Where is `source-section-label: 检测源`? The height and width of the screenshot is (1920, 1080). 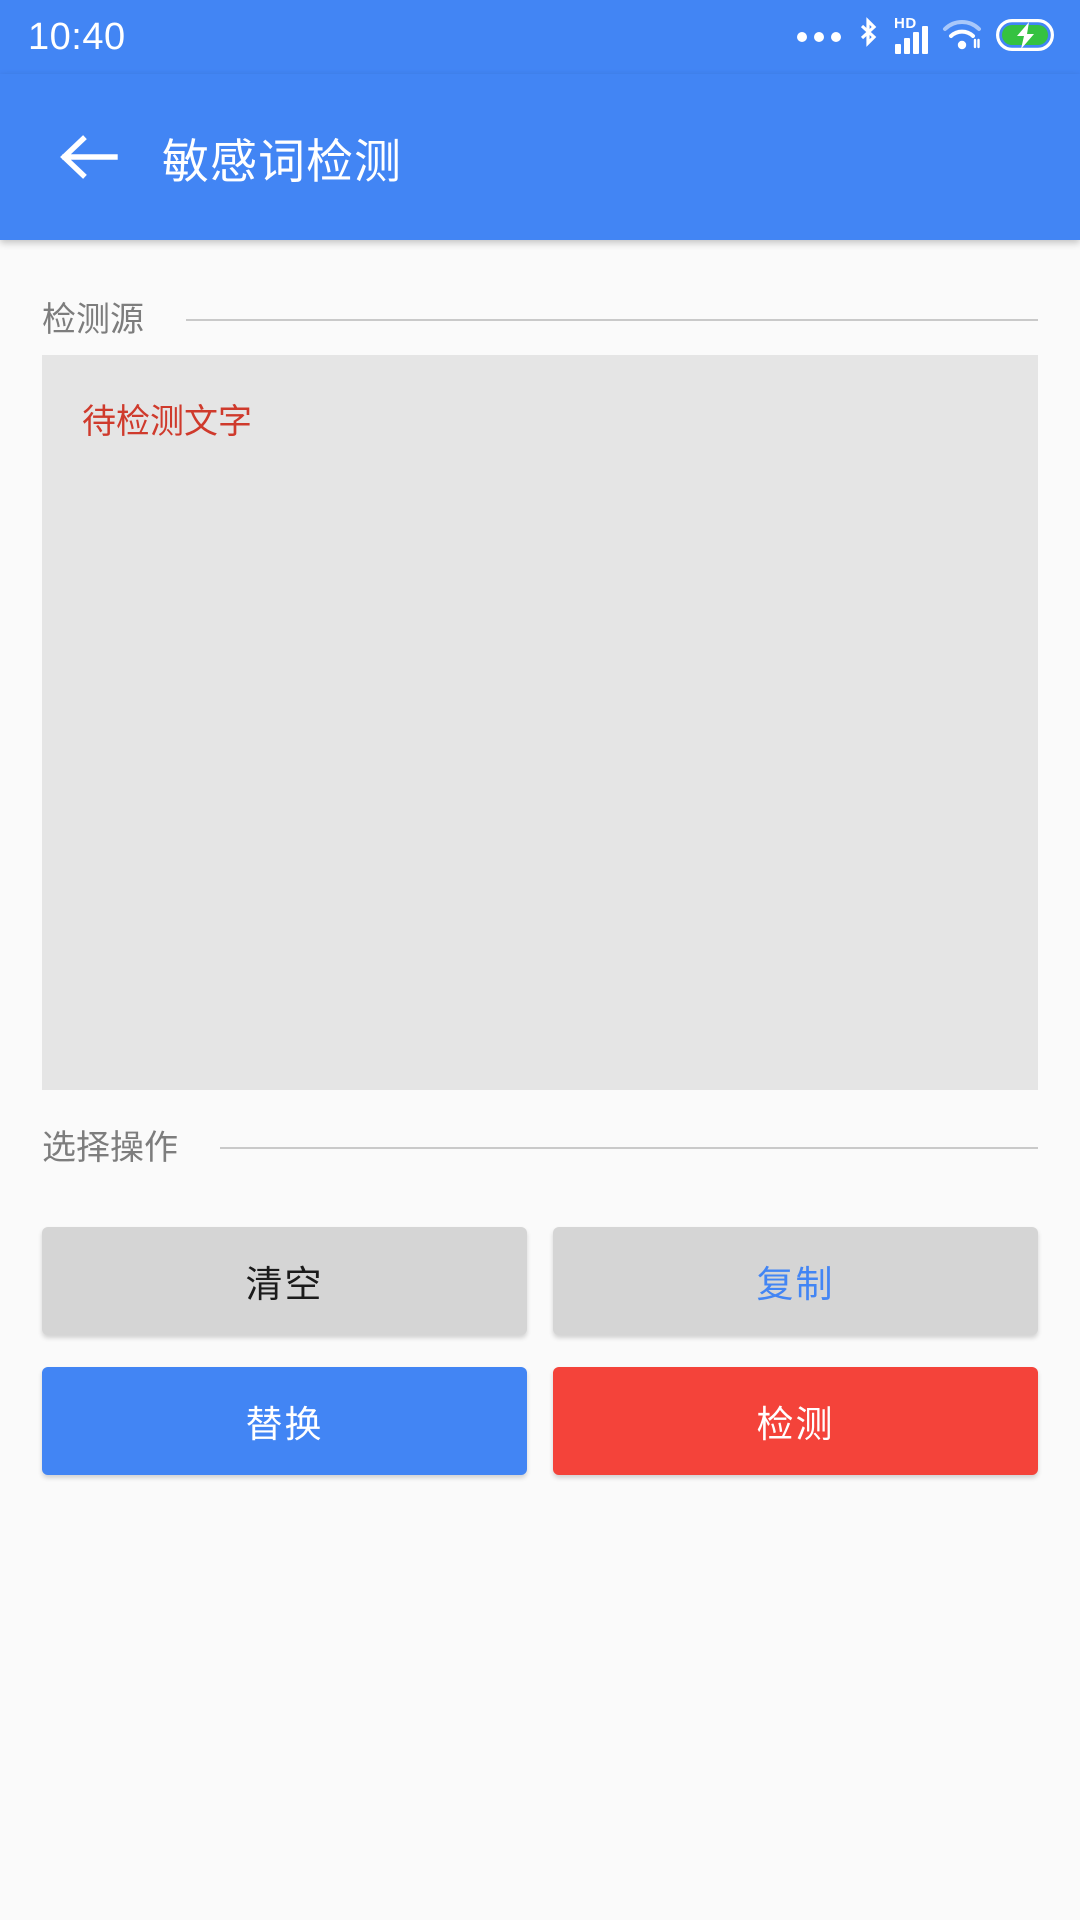
source-section-label: 检测源 is located at coordinates (93, 320).